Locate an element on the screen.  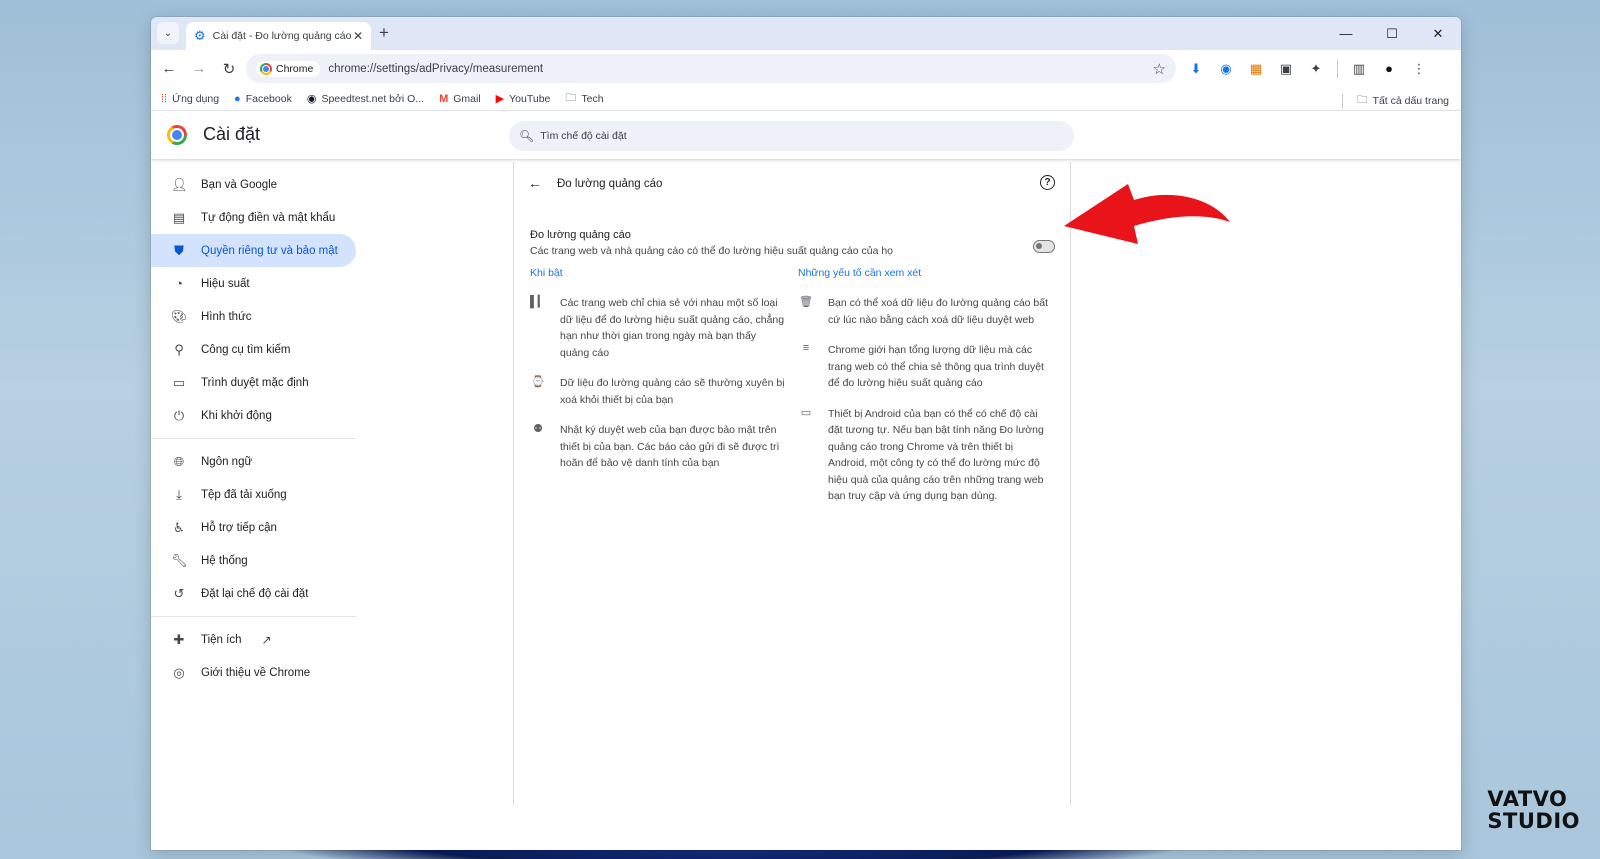
gmail-icon: M is located at coordinates (444, 98).